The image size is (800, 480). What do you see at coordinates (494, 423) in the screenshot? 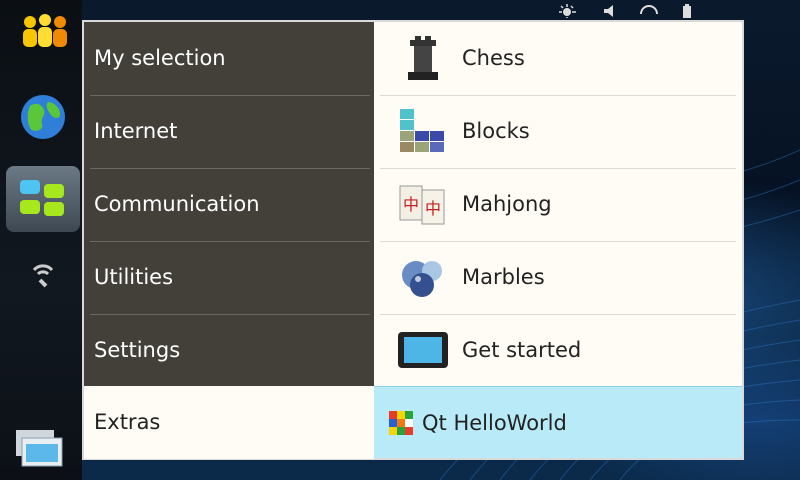
I see `app-label: Qt HelloWorld` at bounding box center [494, 423].